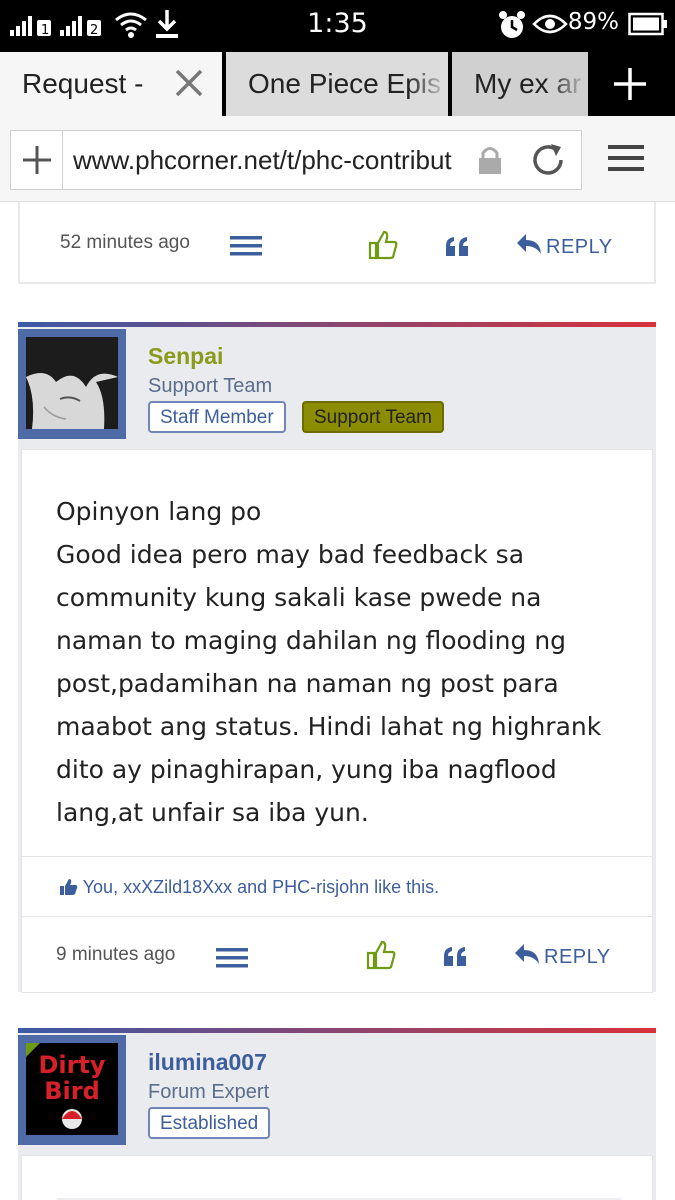  I want to click on alarm-icon, so click(512, 24).